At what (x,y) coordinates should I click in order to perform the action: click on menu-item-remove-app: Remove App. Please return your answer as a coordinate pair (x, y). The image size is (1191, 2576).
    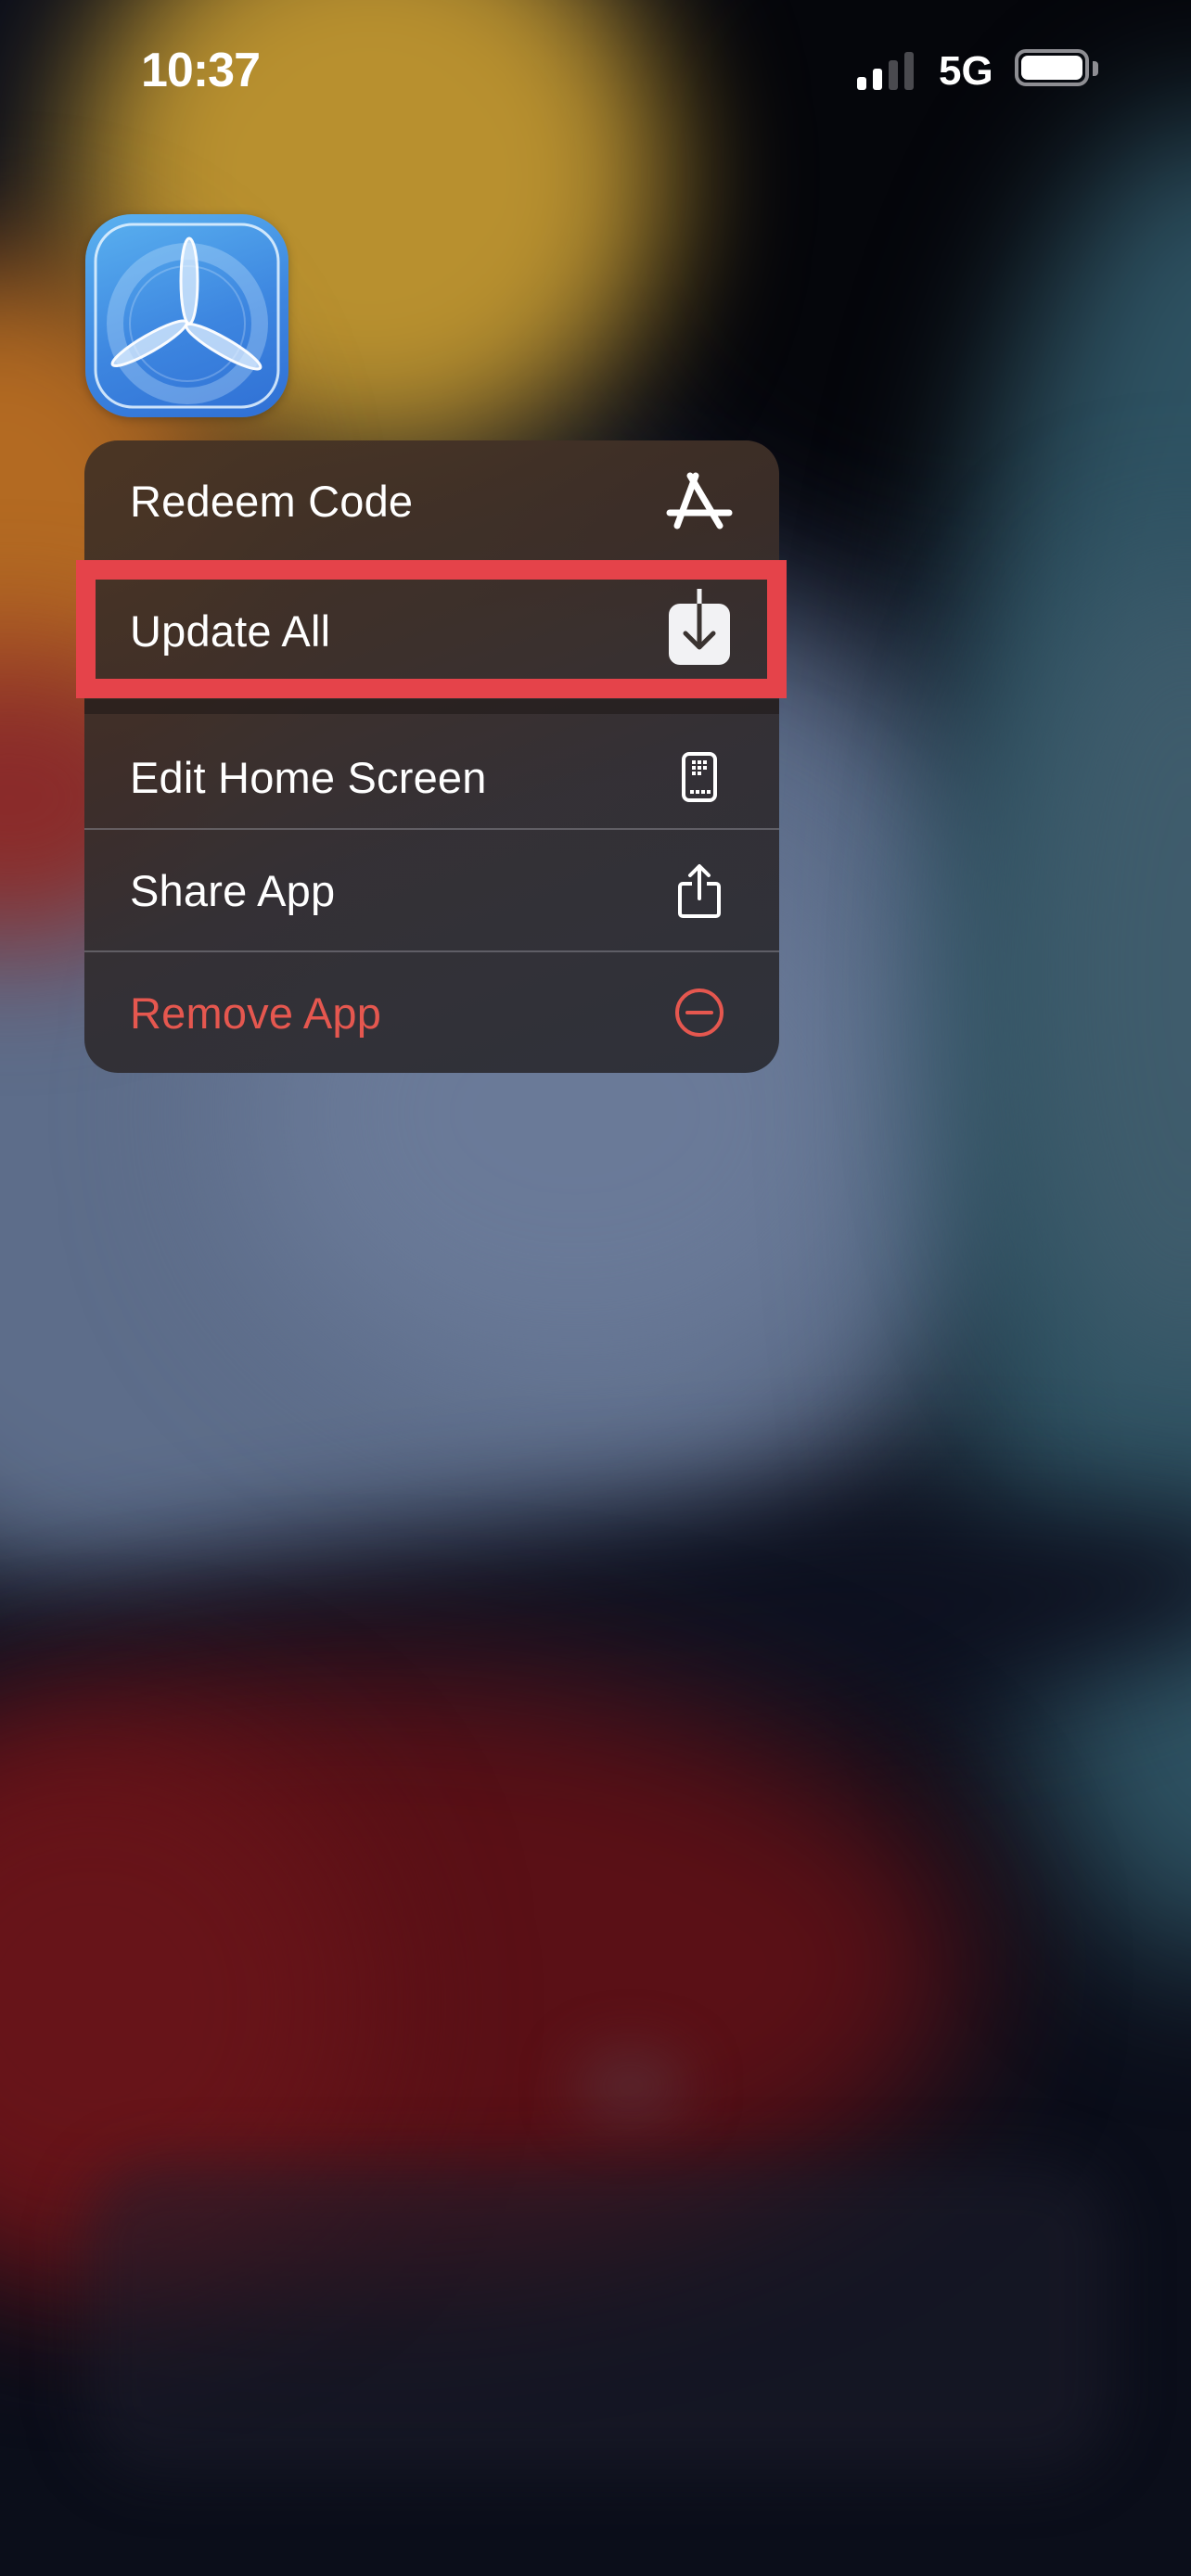
    Looking at the image, I should click on (431, 1012).